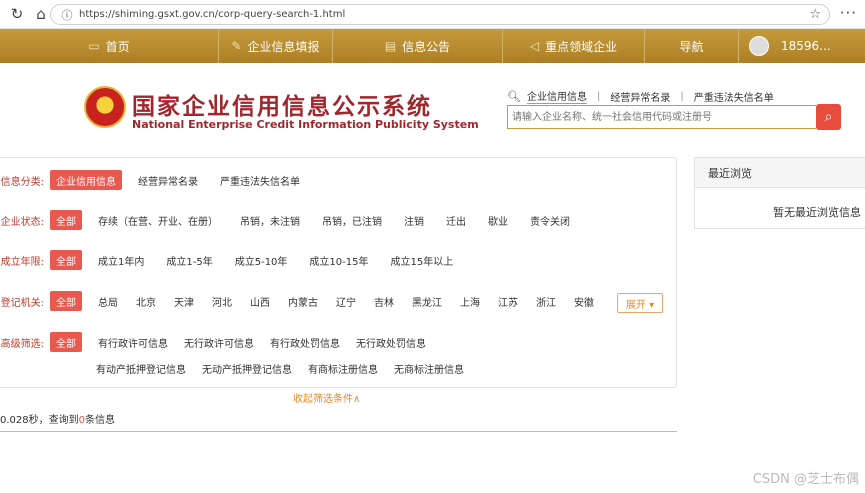  I want to click on filter-option: 歇业, so click(498, 220).